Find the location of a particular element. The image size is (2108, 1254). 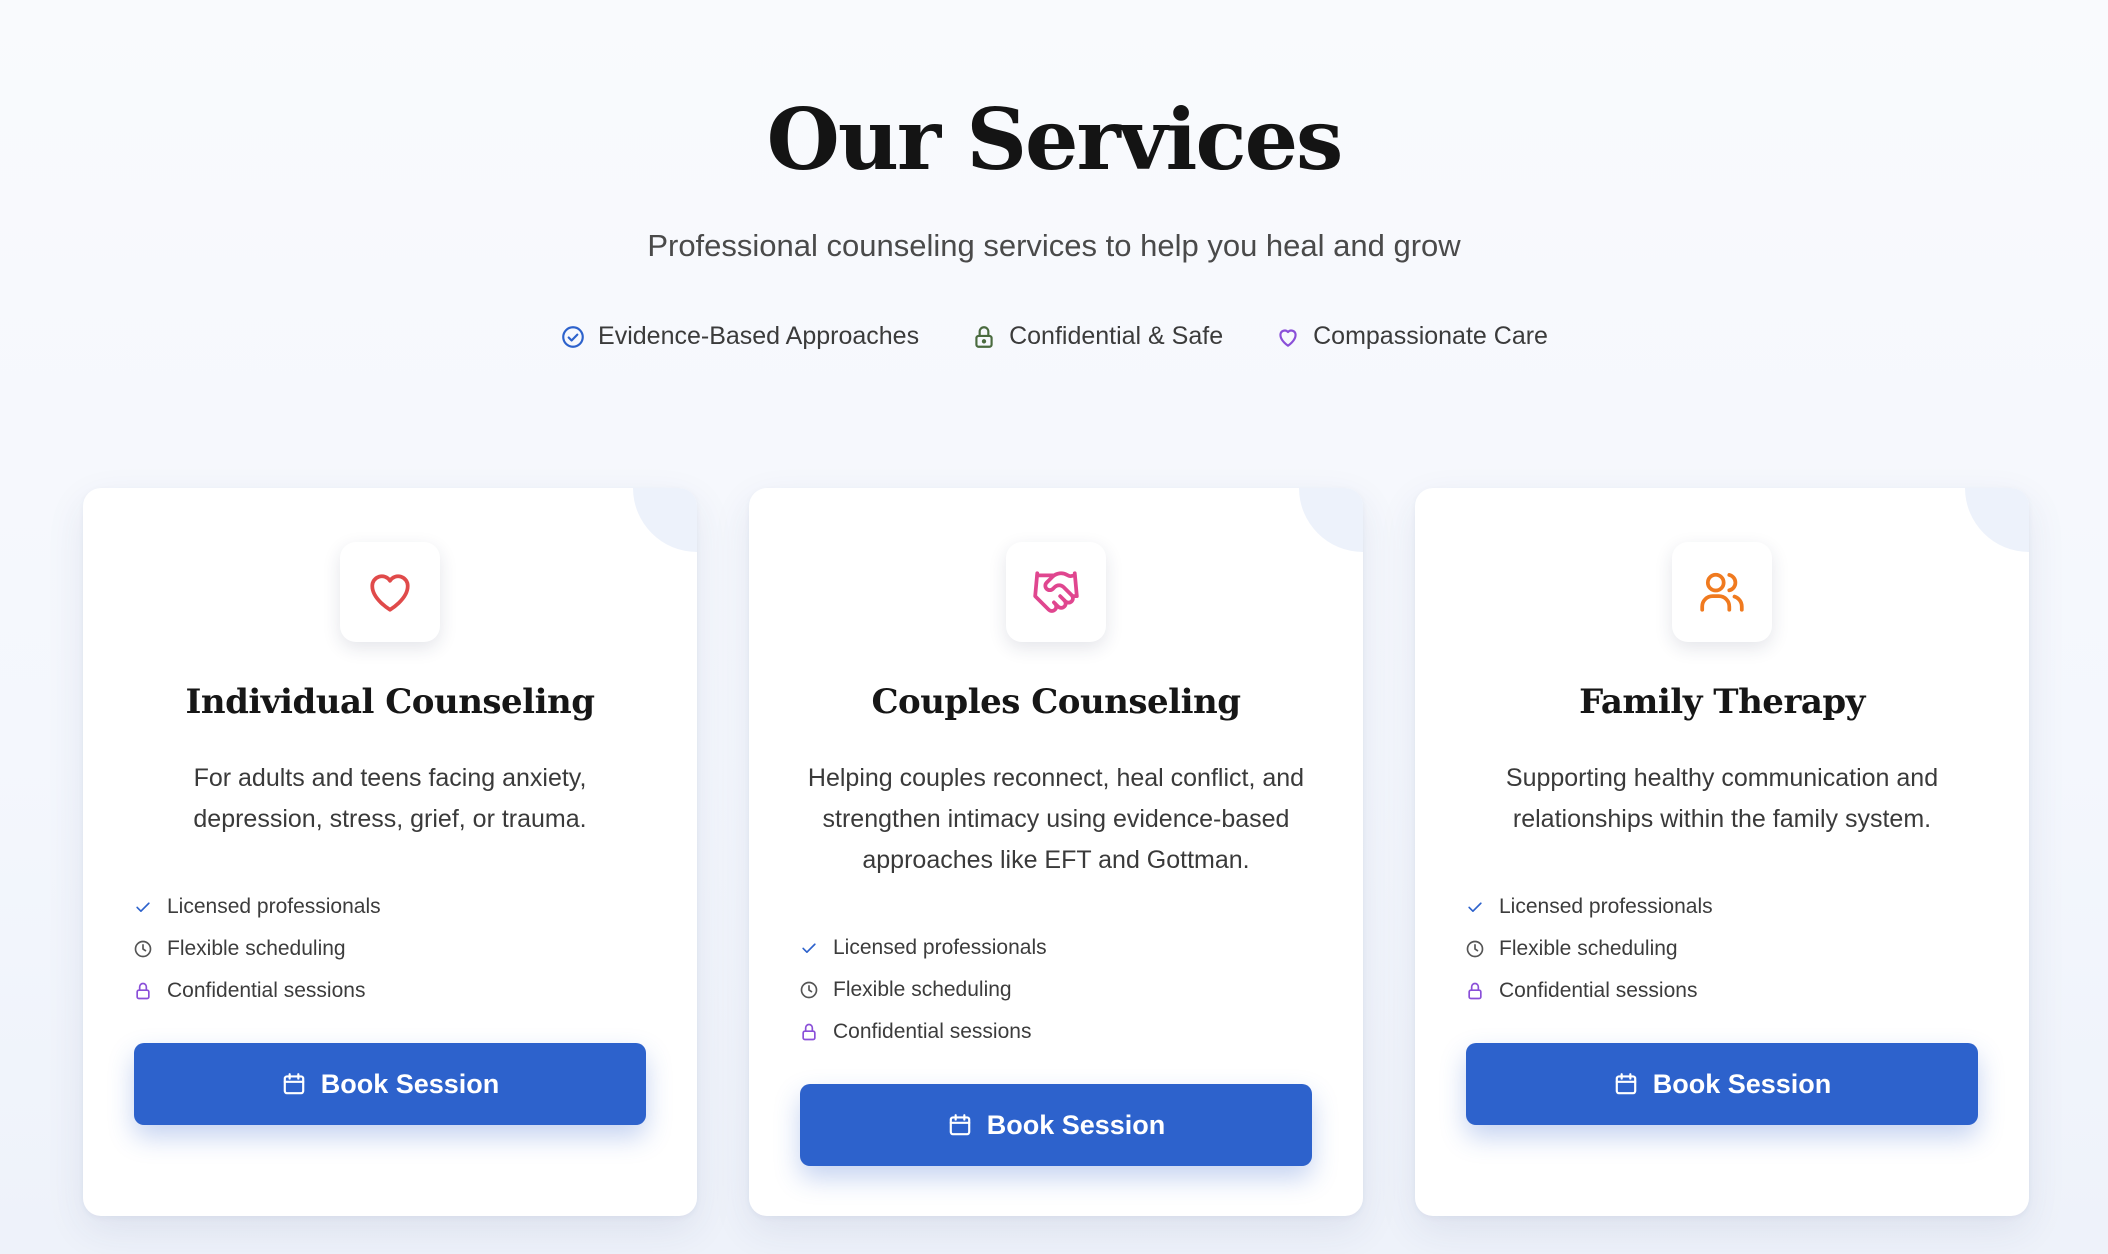

check-circle-icon is located at coordinates (573, 336).